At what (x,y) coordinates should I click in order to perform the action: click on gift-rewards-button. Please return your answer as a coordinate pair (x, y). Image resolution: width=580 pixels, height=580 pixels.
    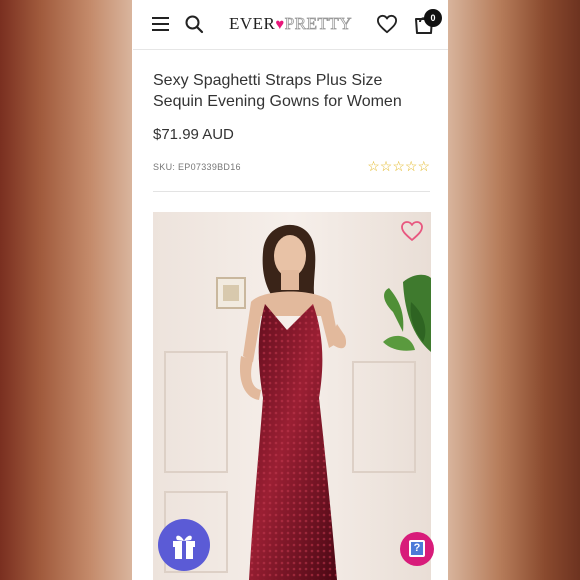
    Looking at the image, I should click on (184, 545).